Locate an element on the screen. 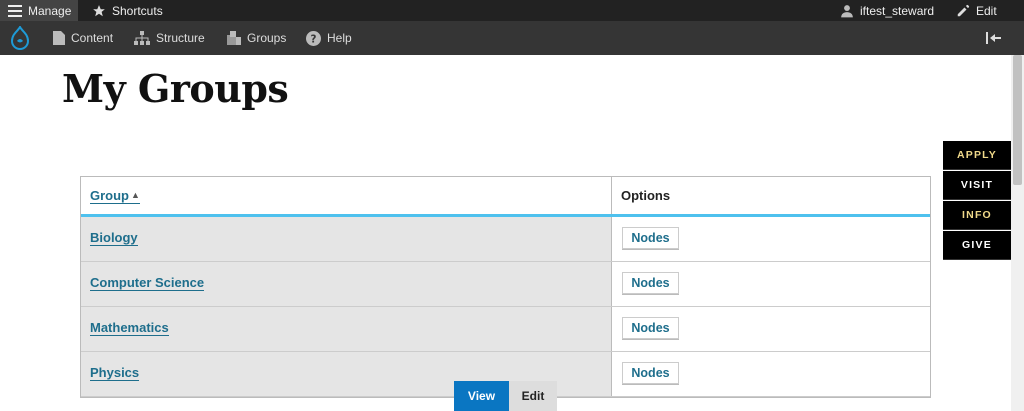  pencil-icon is located at coordinates (963, 10).